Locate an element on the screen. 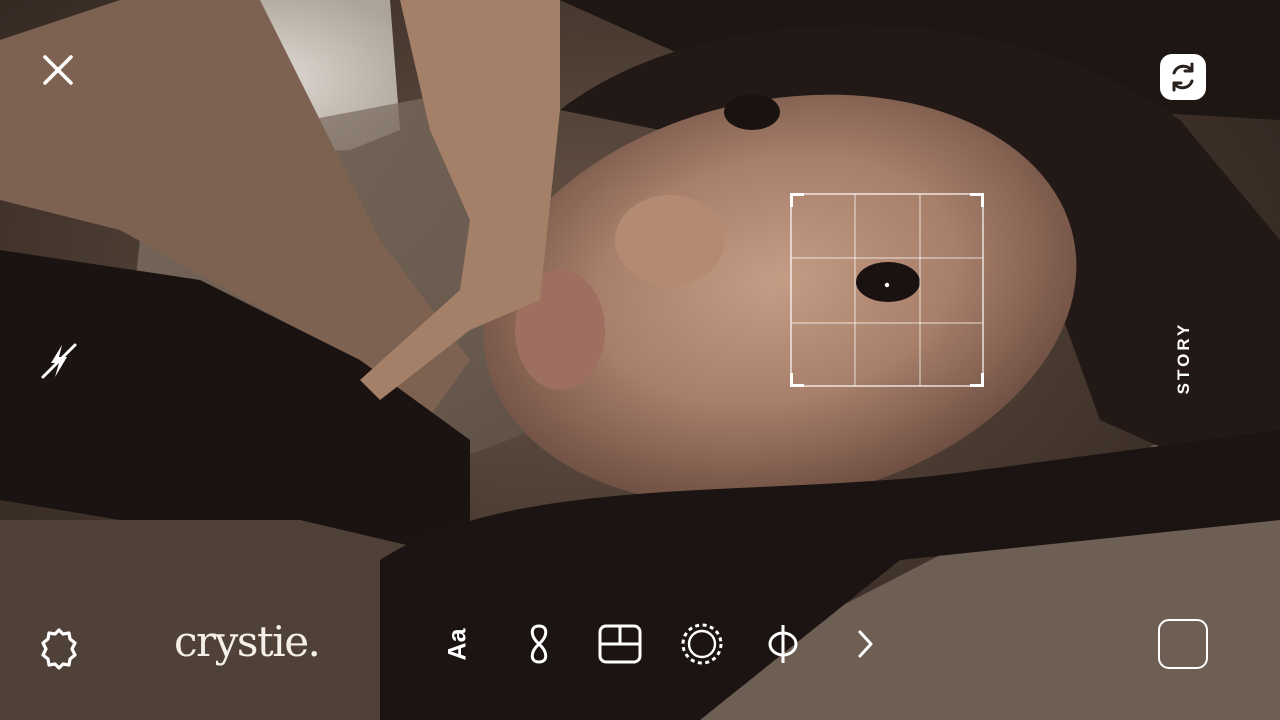 The height and width of the screenshot is (720, 1280). creative-tools-bar: Aa is located at coordinates (665, 644).